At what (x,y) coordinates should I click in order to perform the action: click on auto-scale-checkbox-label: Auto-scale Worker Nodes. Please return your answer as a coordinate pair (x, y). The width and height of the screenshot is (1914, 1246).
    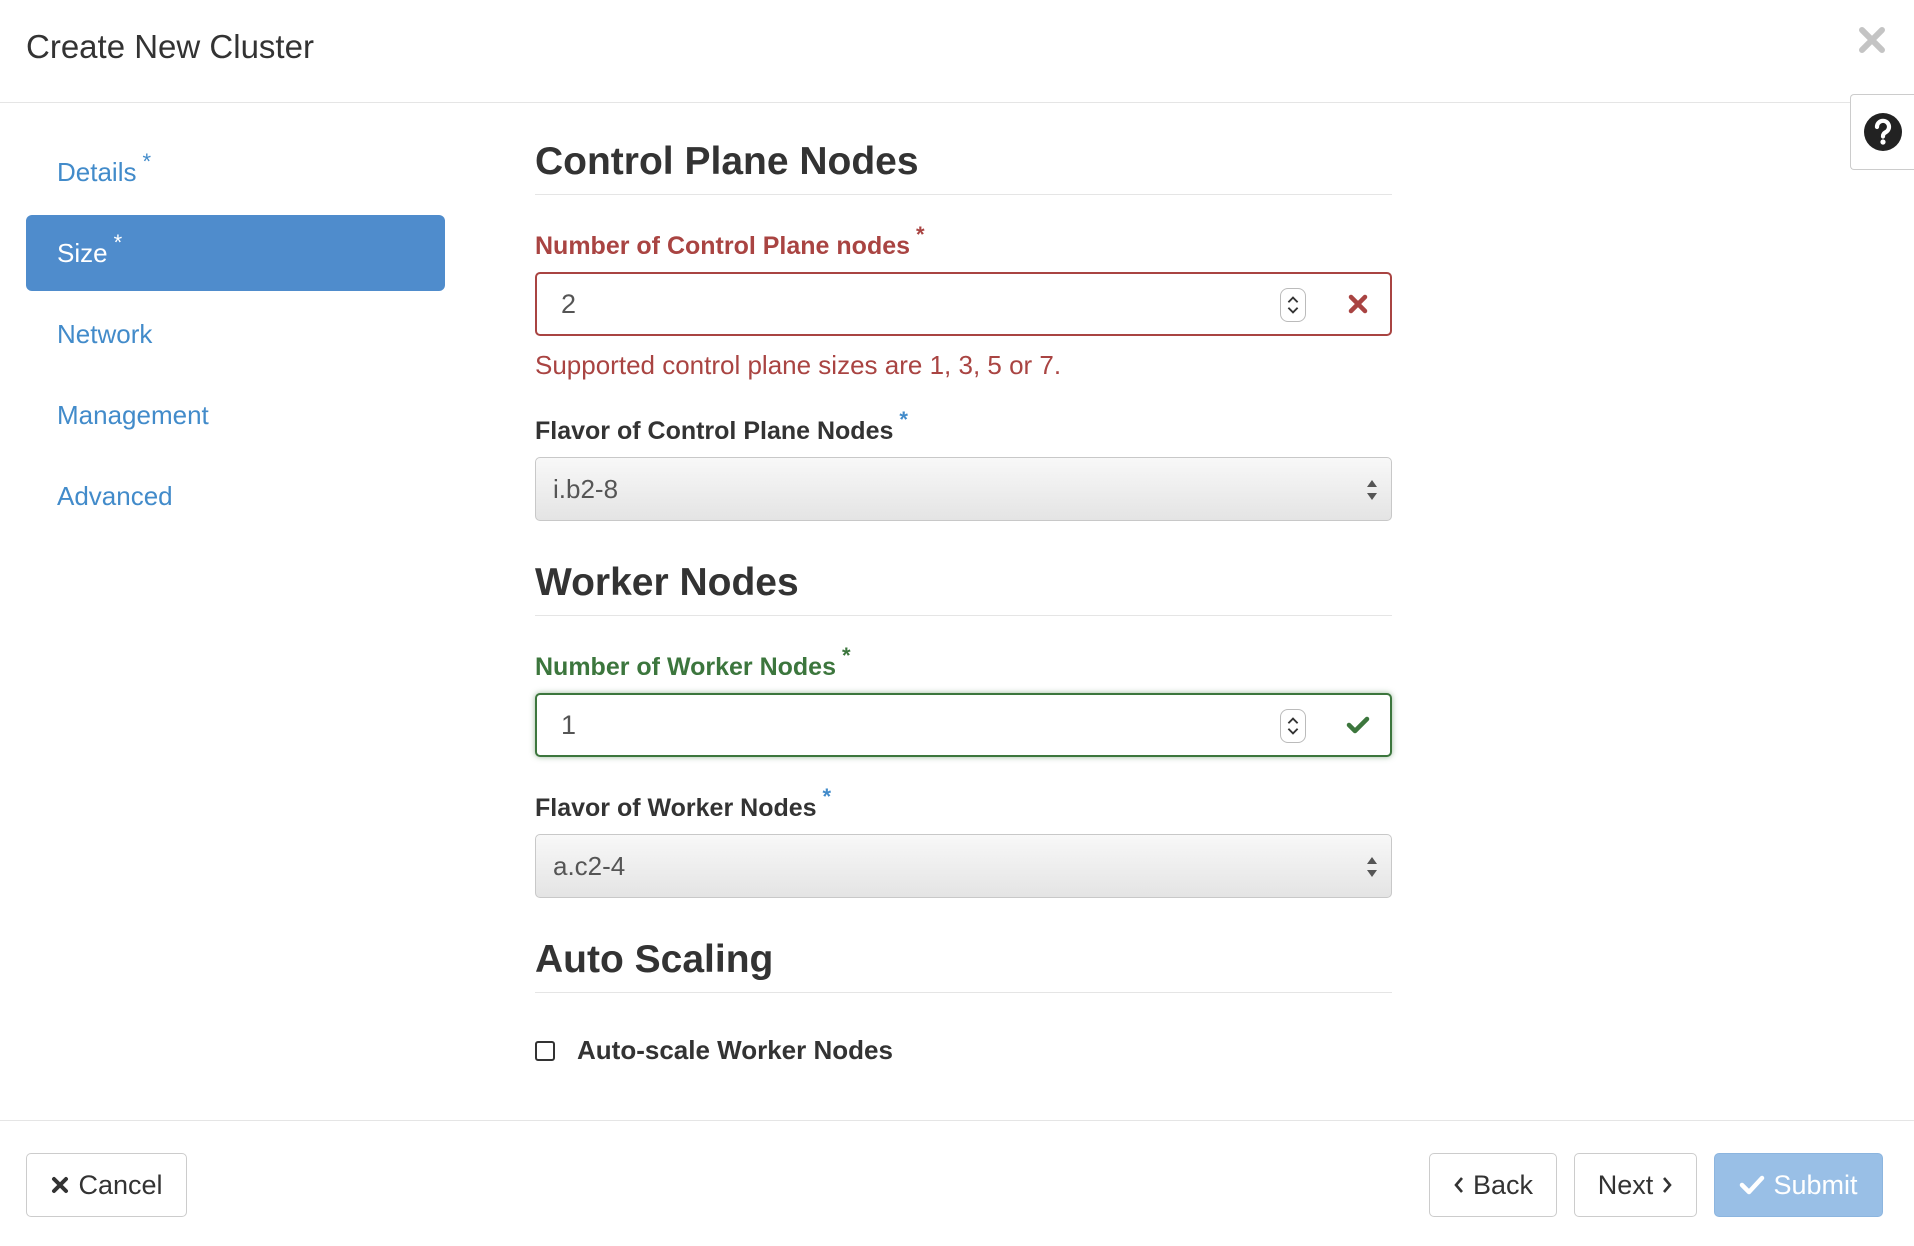
    Looking at the image, I should click on (735, 1050).